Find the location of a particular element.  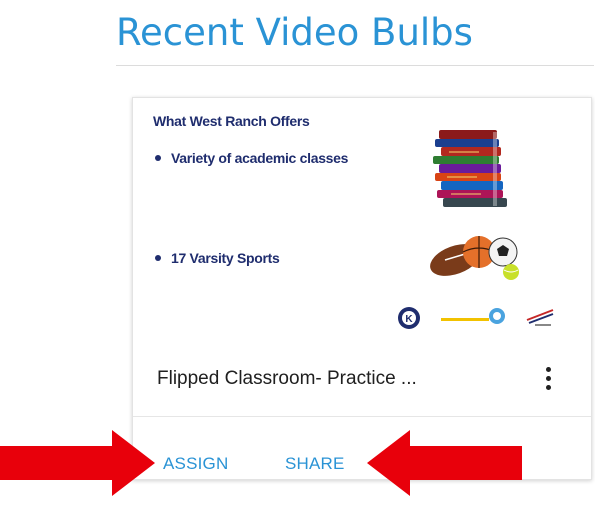

stacked-books-icon is located at coordinates (470, 168).